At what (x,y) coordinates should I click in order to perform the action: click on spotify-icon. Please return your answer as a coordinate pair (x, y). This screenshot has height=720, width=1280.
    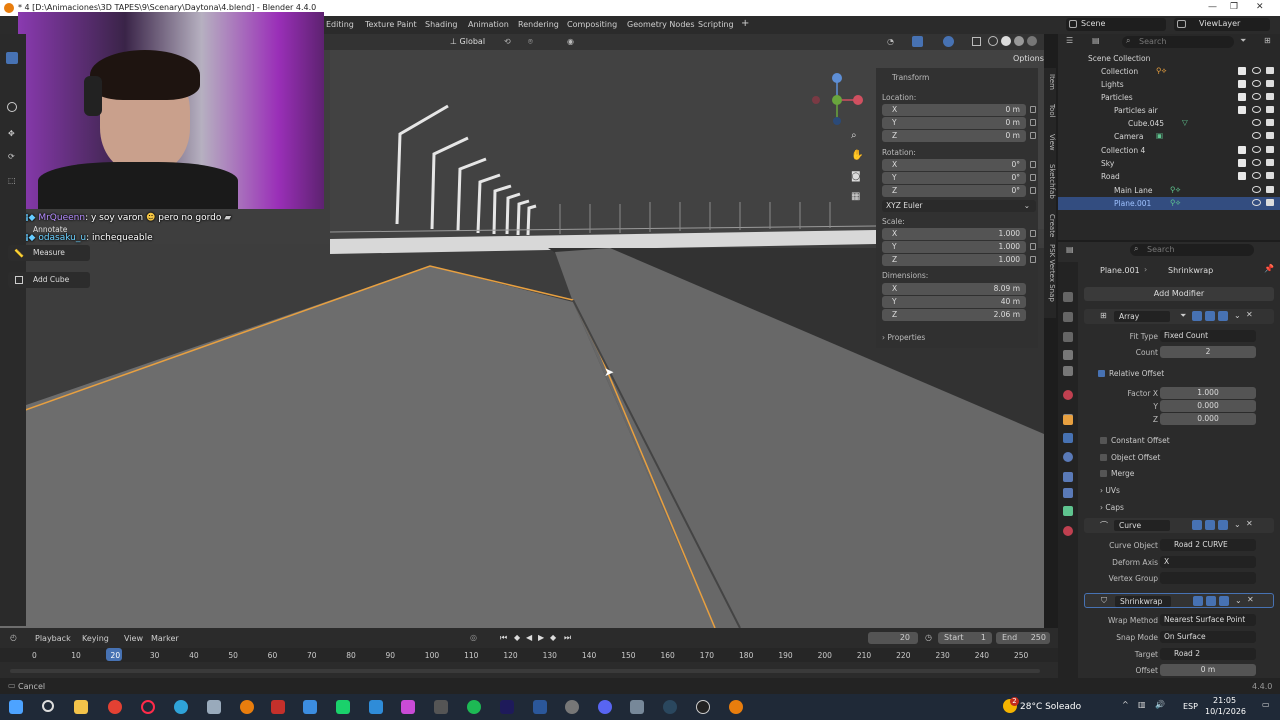
    Looking at the image, I should click on (474, 707).